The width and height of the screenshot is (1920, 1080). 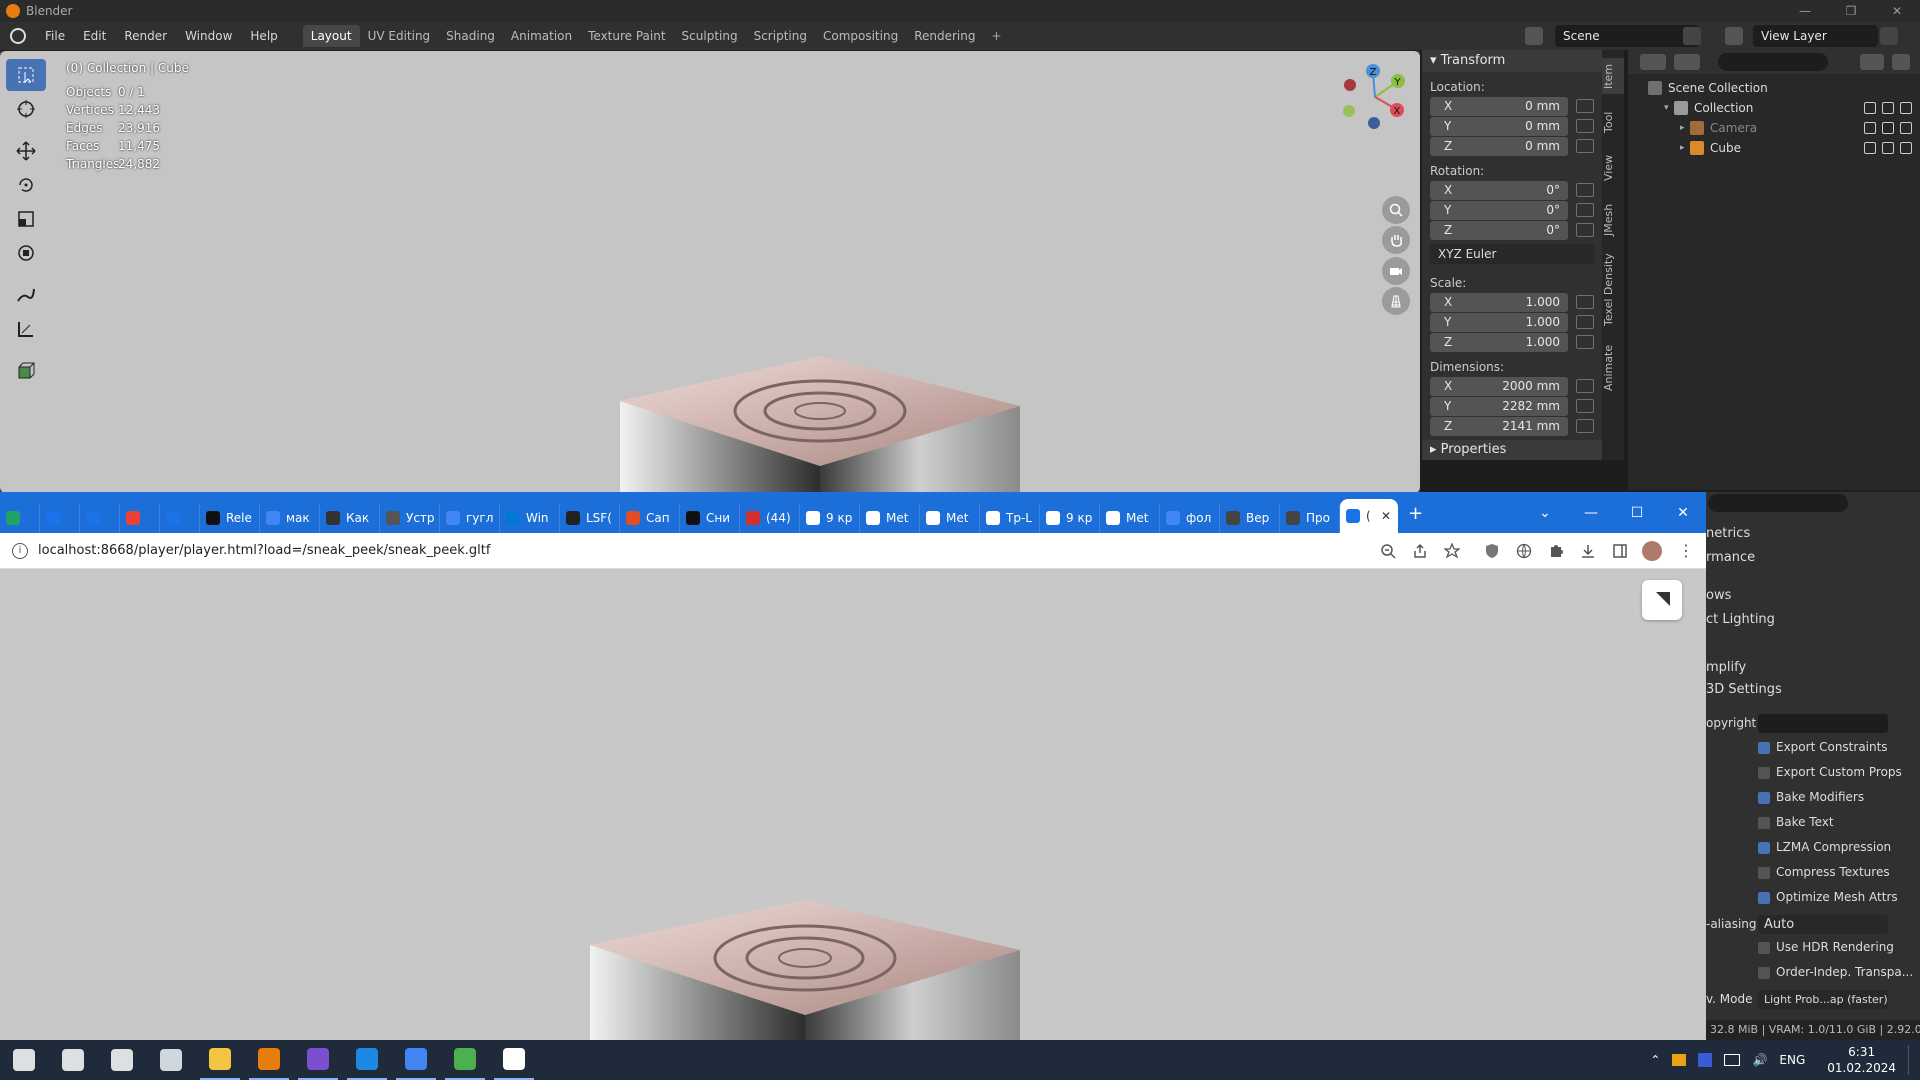 I want to click on browser-tab: фол, so click(x=1190, y=518).